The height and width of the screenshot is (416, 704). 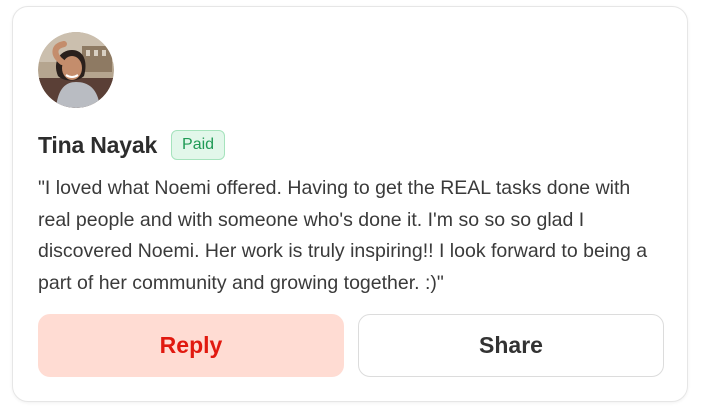 I want to click on paid-badge: Paid, so click(x=198, y=145).